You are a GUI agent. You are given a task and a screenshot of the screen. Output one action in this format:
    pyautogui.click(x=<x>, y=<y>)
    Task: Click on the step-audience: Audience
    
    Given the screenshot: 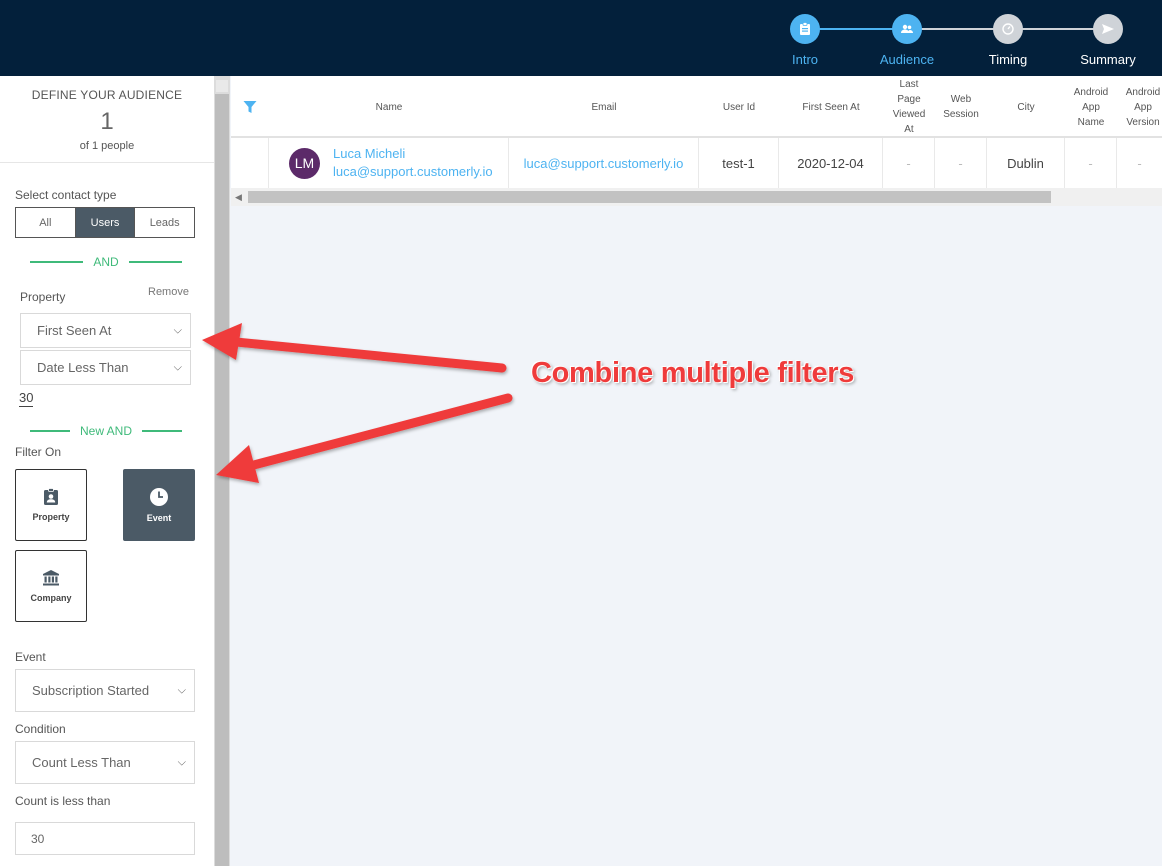 What is the action you would take?
    pyautogui.click(x=907, y=40)
    